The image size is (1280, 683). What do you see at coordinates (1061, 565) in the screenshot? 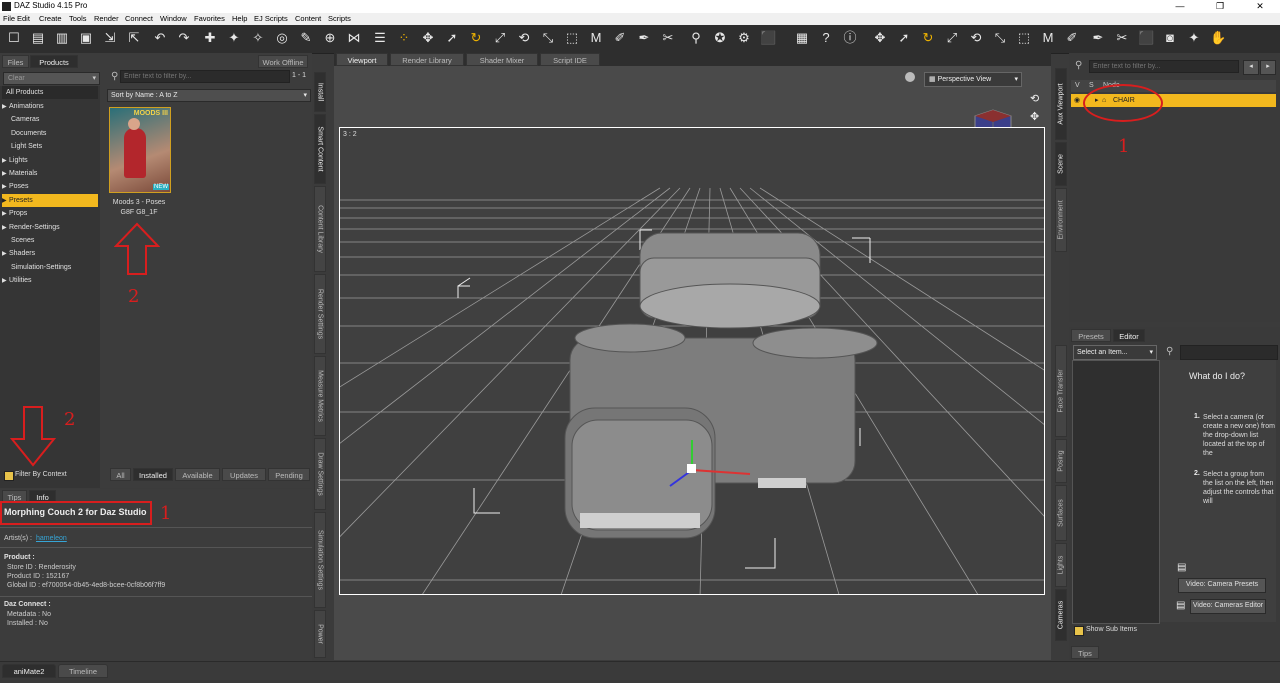
I see `tab-lights: Lights` at bounding box center [1061, 565].